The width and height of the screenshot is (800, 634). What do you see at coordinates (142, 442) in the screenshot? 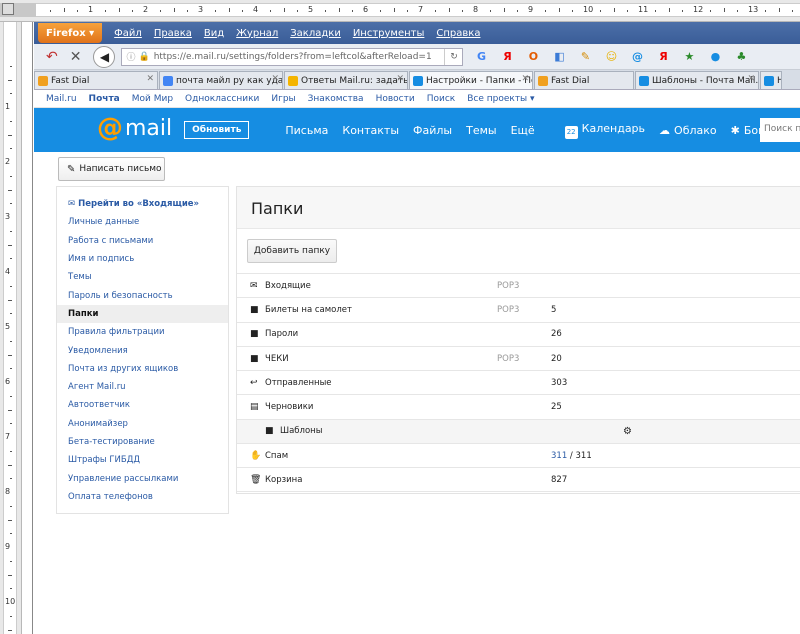
I see `sidebar-item-beta-testing: Бета-тестирование` at bounding box center [142, 442].